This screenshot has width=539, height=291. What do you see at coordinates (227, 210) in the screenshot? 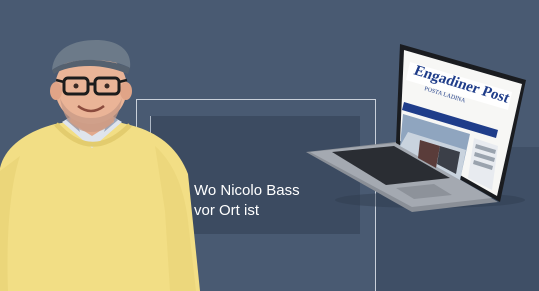
I see `tagline-line-2: vor Ort ist` at bounding box center [227, 210].